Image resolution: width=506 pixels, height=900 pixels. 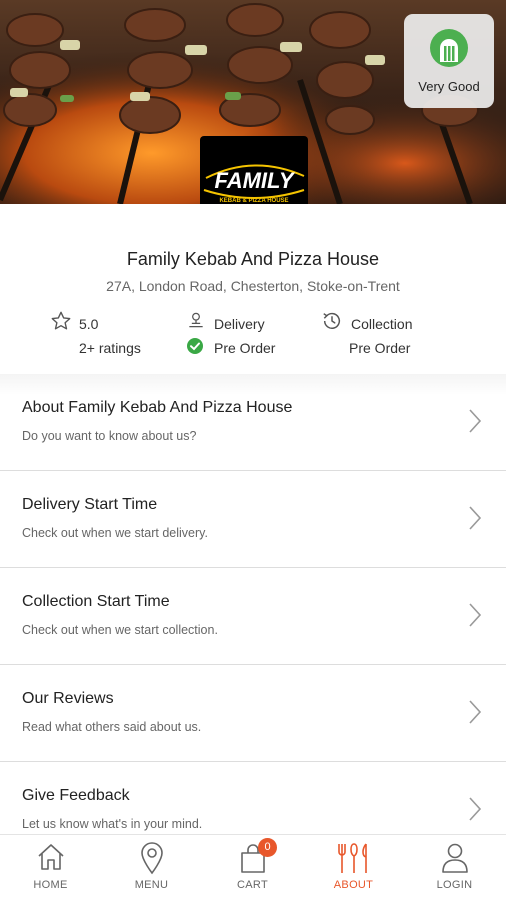 I want to click on row-title: Give Feedback, so click(x=76, y=795).